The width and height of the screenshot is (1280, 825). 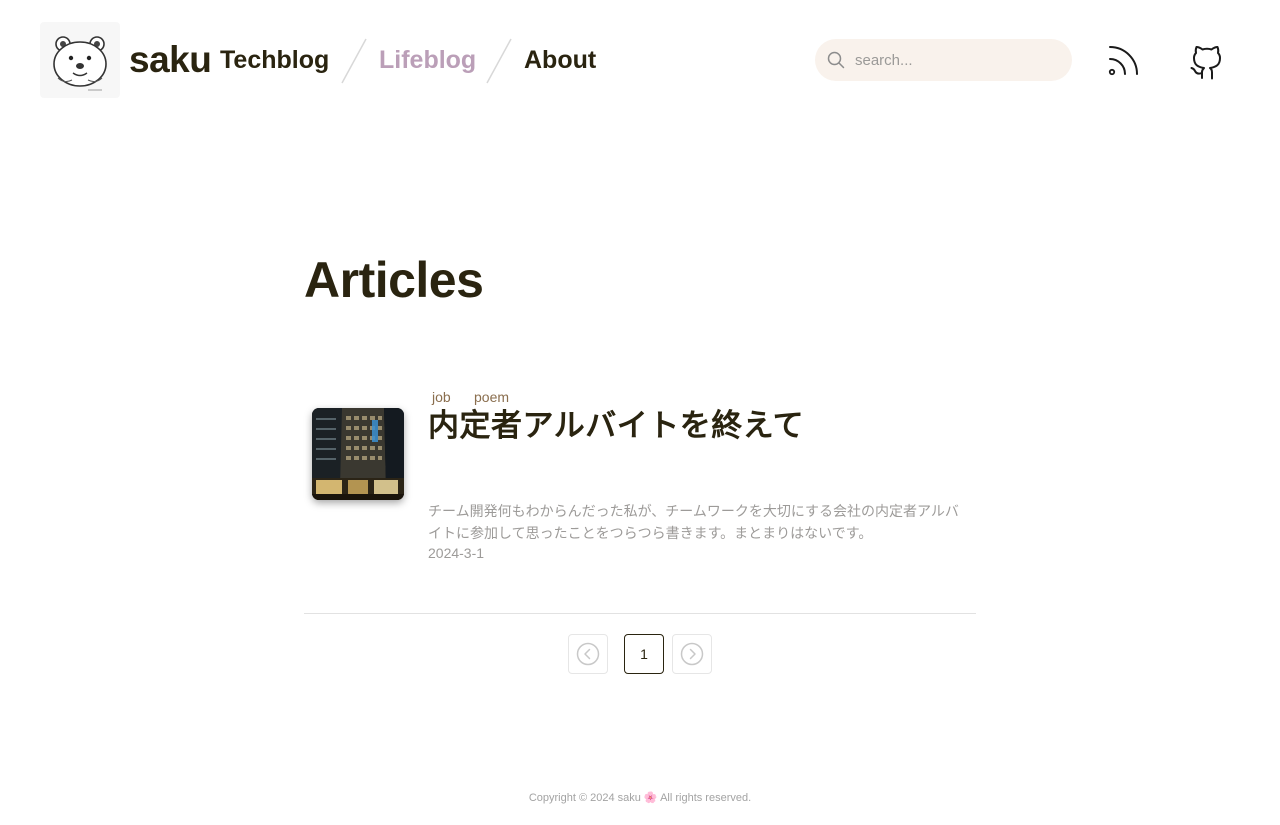 I want to click on divider, so click(x=640, y=613).